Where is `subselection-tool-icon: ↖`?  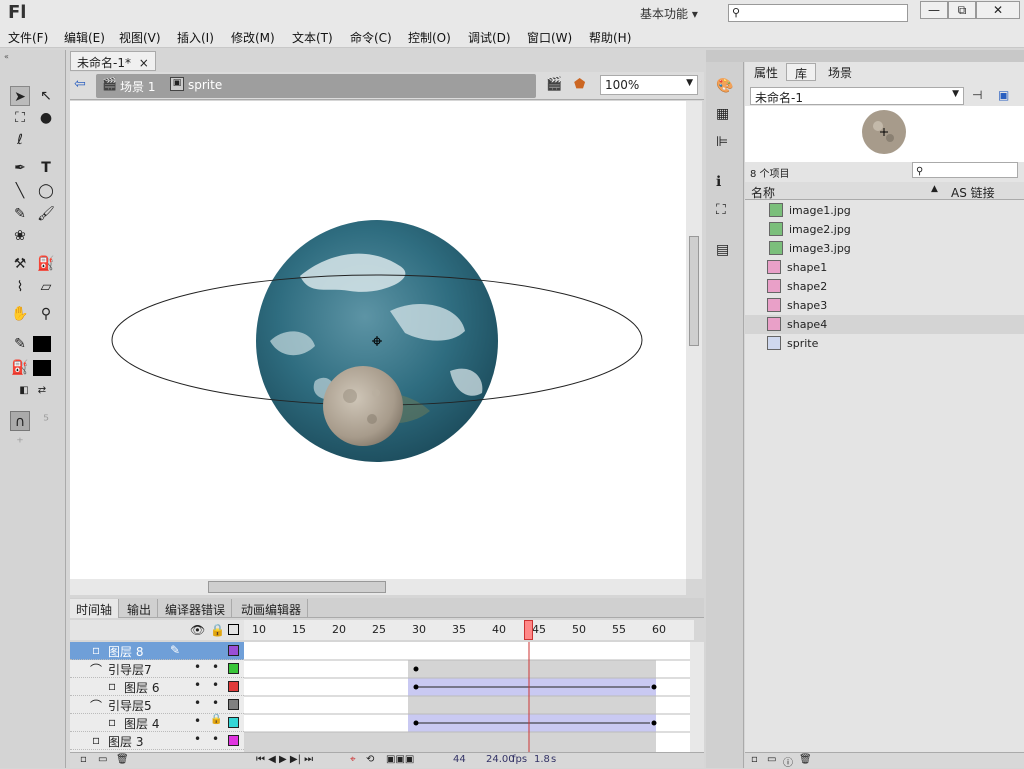 subselection-tool-icon: ↖ is located at coordinates (46, 96).